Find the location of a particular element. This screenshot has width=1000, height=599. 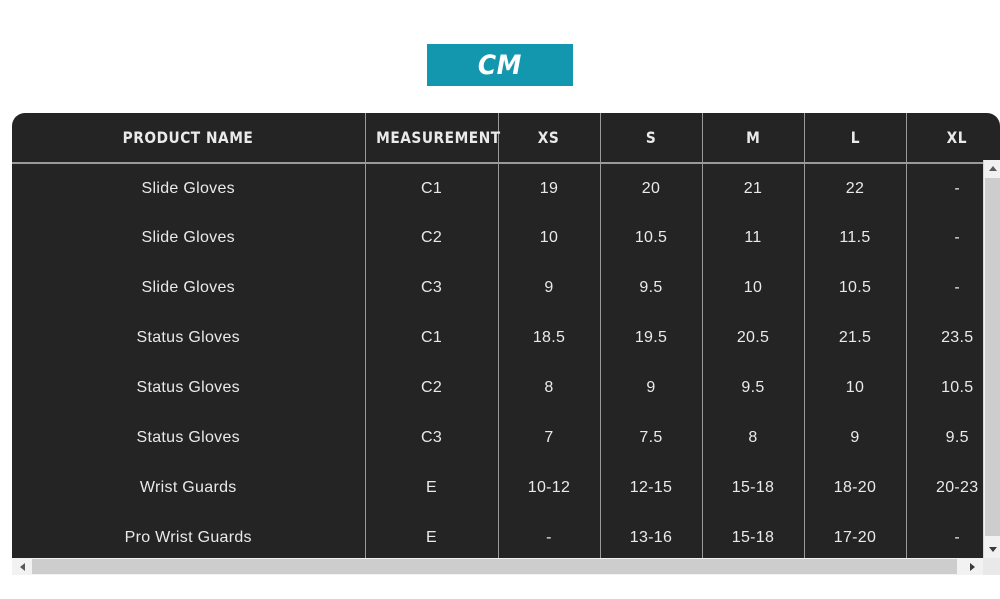

triangle-up-icon is located at coordinates (992, 168).